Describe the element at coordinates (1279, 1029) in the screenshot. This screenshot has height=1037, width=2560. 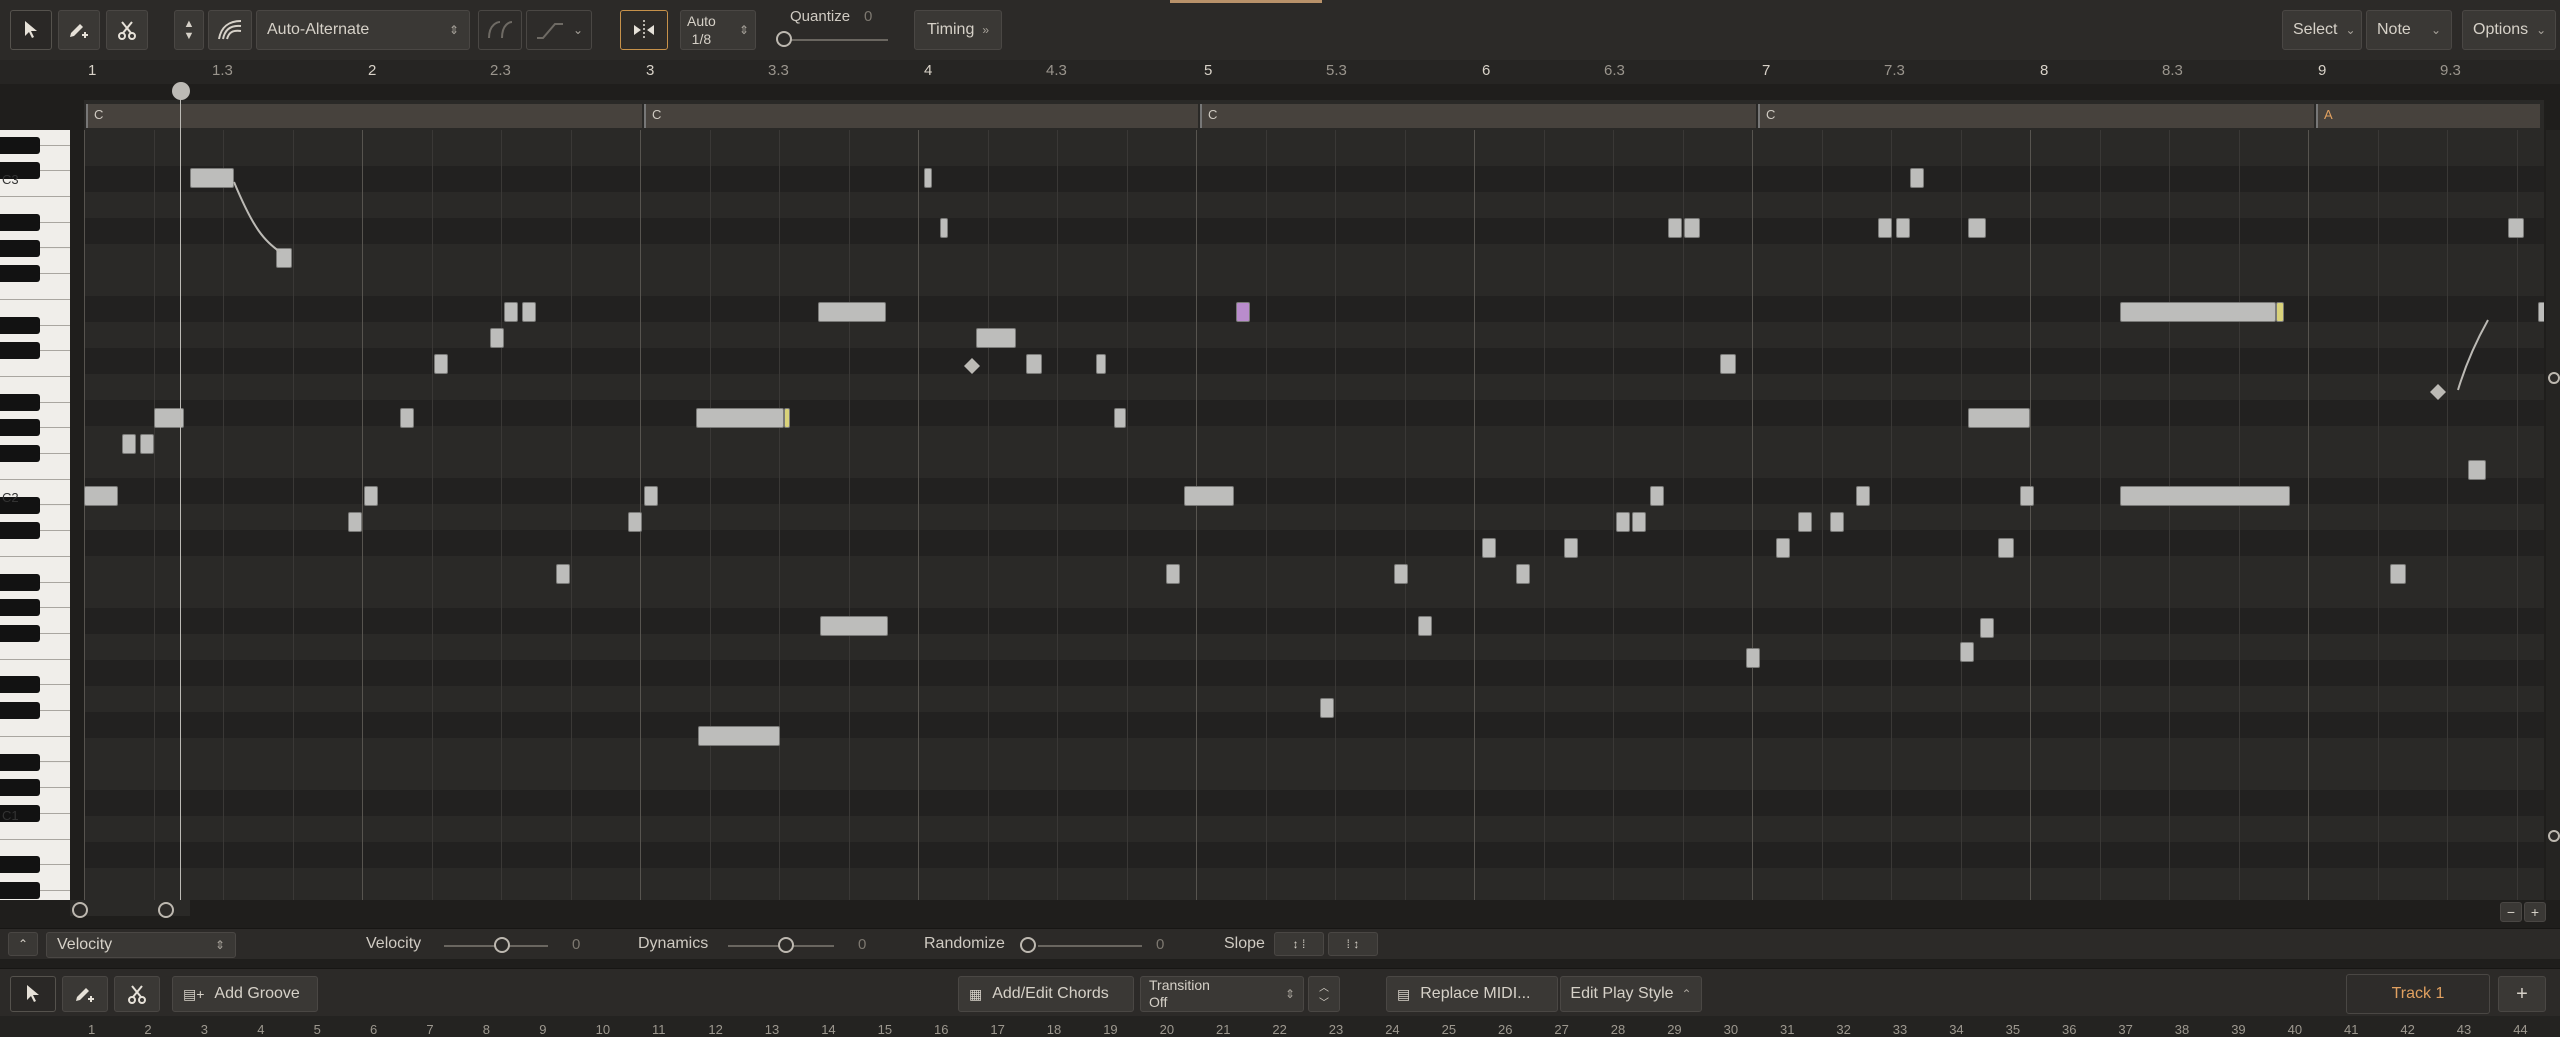
I see `arrangement-bar-number: 22` at that location.